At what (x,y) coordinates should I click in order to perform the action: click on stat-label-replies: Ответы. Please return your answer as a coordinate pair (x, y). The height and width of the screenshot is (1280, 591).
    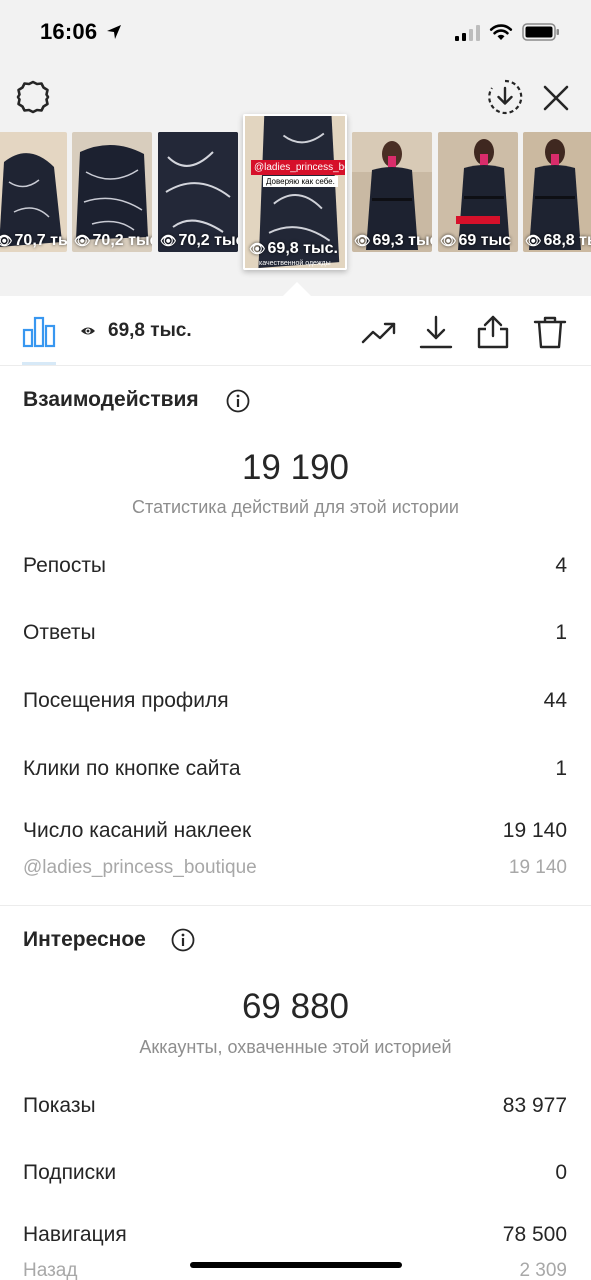
    Looking at the image, I should click on (59, 632).